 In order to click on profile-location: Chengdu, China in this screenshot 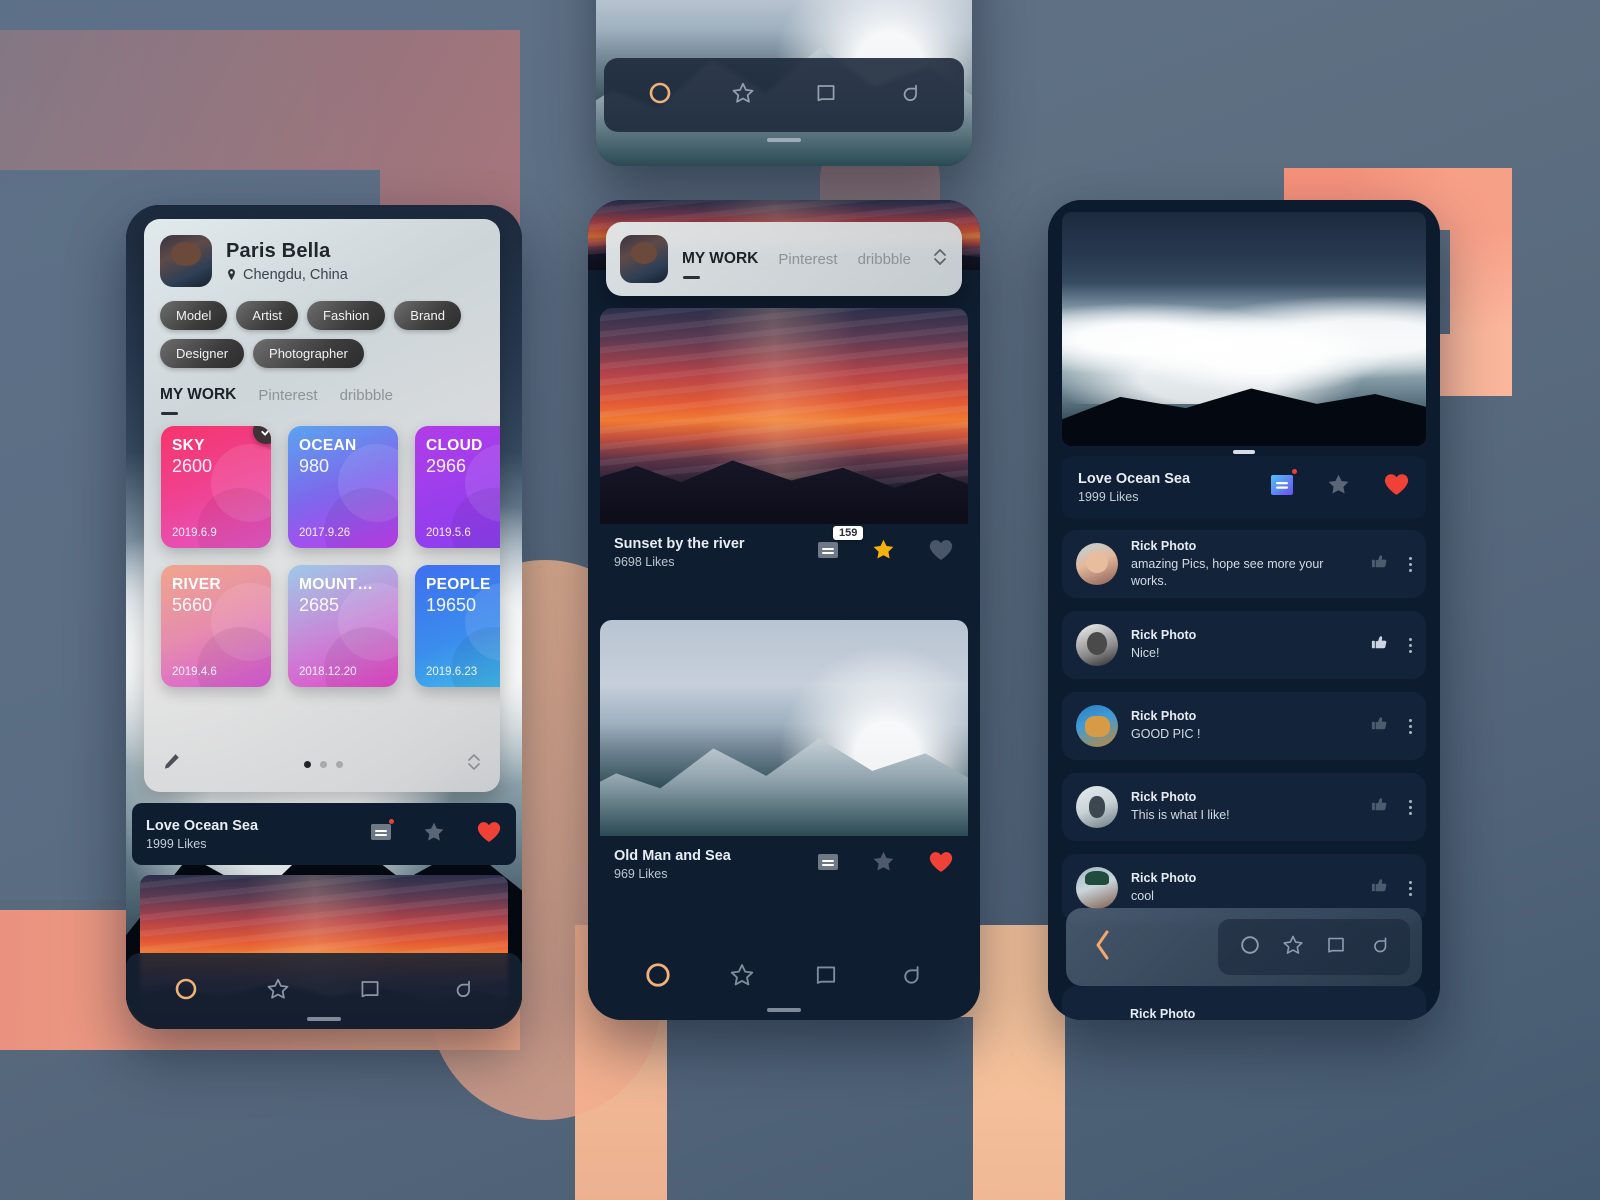, I will do `click(287, 275)`.